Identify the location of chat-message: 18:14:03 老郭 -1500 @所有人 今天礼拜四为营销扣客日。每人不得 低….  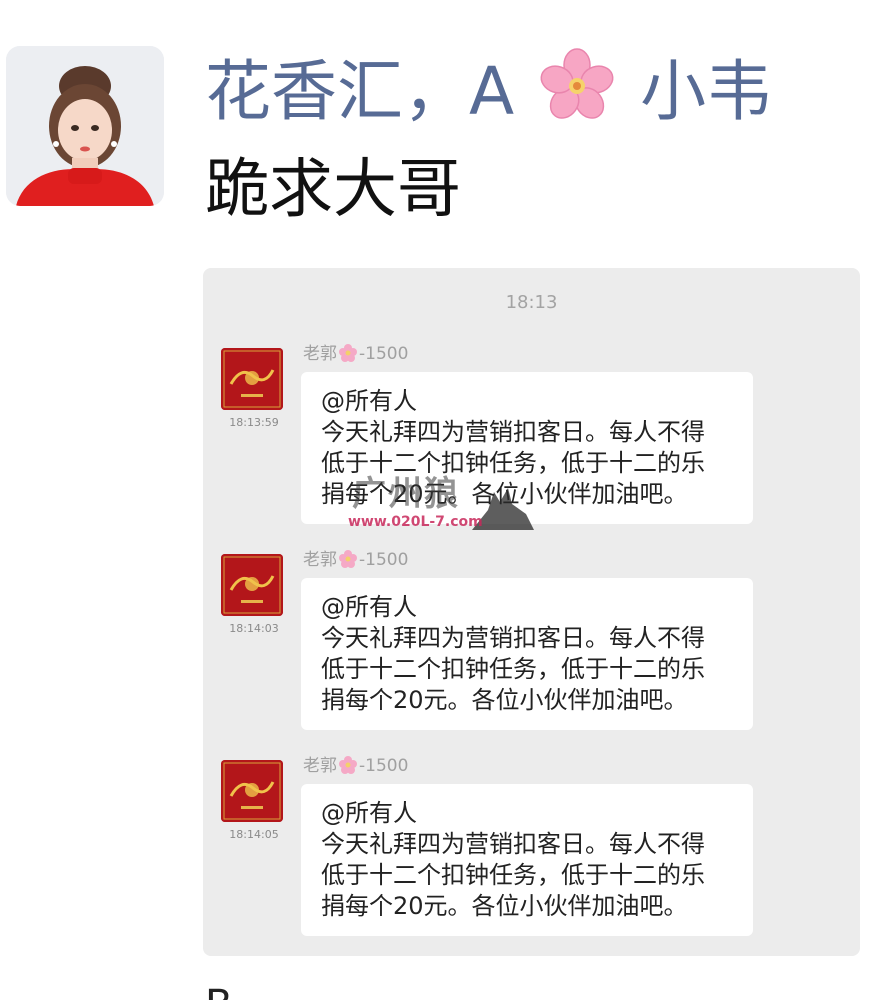
(531, 643).